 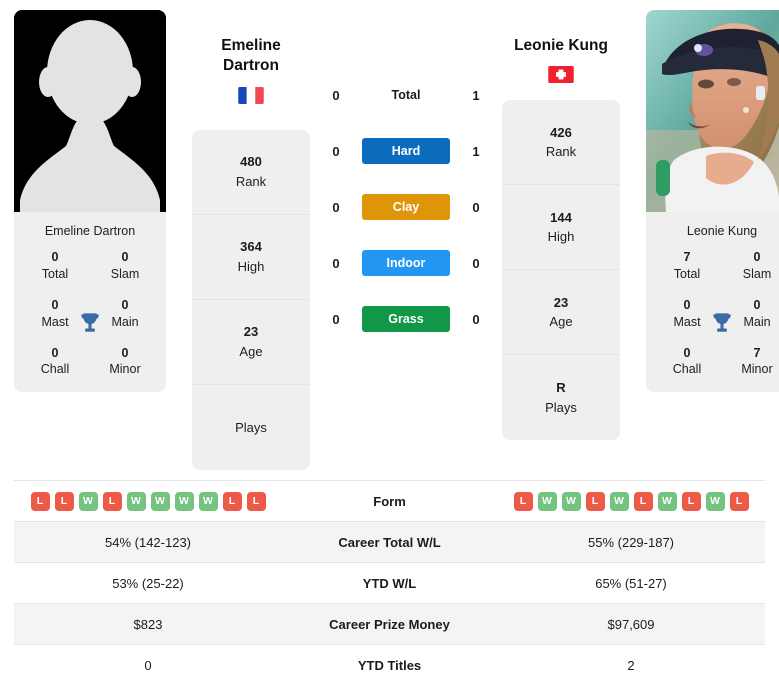 What do you see at coordinates (561, 45) in the screenshot?
I see `right-player-name-line1: Leonie Kung` at bounding box center [561, 45].